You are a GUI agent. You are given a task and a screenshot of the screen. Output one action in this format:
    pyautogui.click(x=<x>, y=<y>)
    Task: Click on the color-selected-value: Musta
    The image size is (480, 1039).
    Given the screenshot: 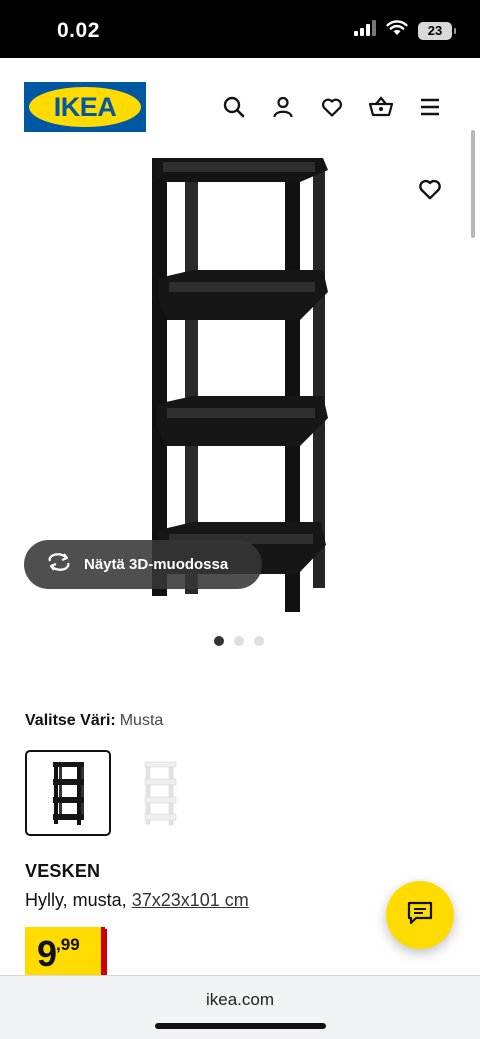 What is the action you would take?
    pyautogui.click(x=141, y=720)
    